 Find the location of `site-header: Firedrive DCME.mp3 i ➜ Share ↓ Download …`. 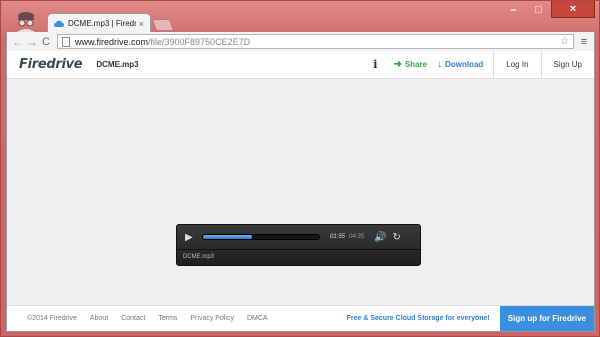

site-header: Firedrive DCME.mp3 i ➜ Share ↓ Download … is located at coordinates (300, 65).